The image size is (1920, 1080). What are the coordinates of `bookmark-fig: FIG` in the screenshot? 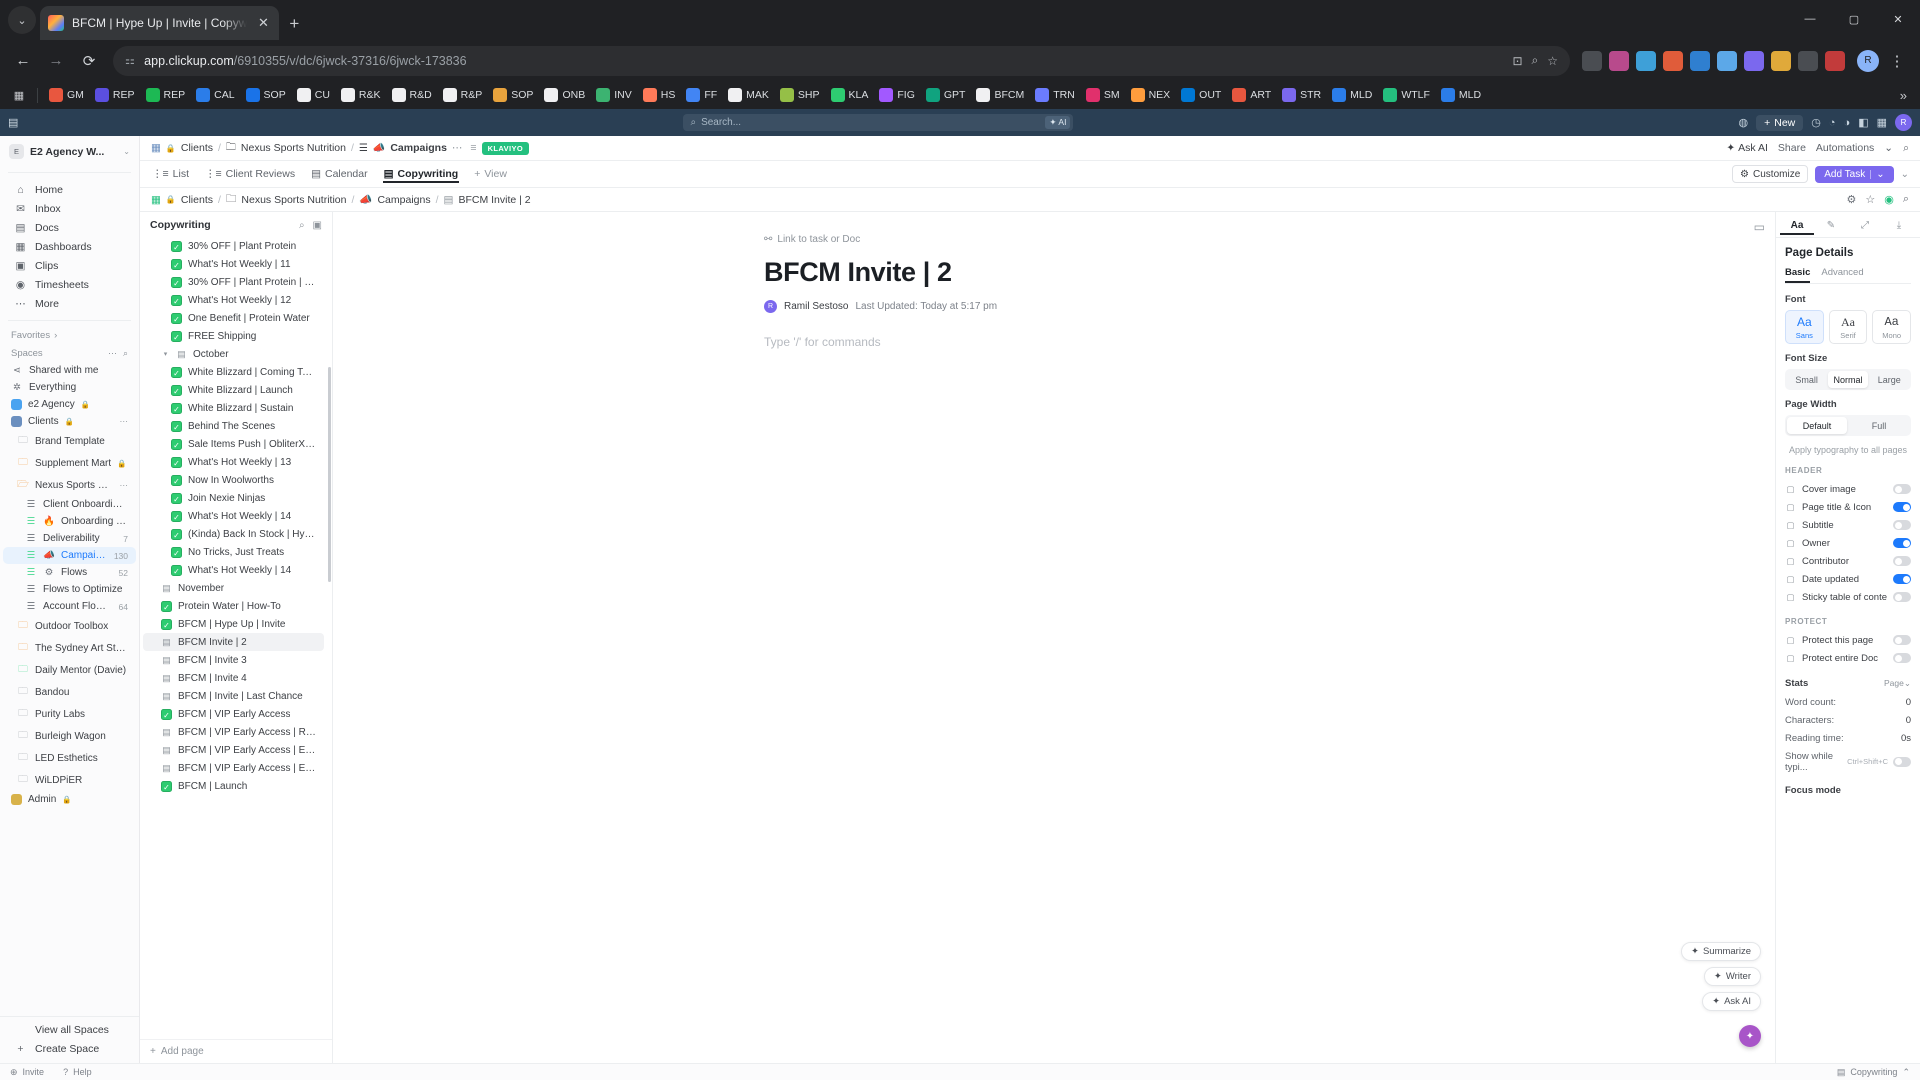 It's located at (897, 95).